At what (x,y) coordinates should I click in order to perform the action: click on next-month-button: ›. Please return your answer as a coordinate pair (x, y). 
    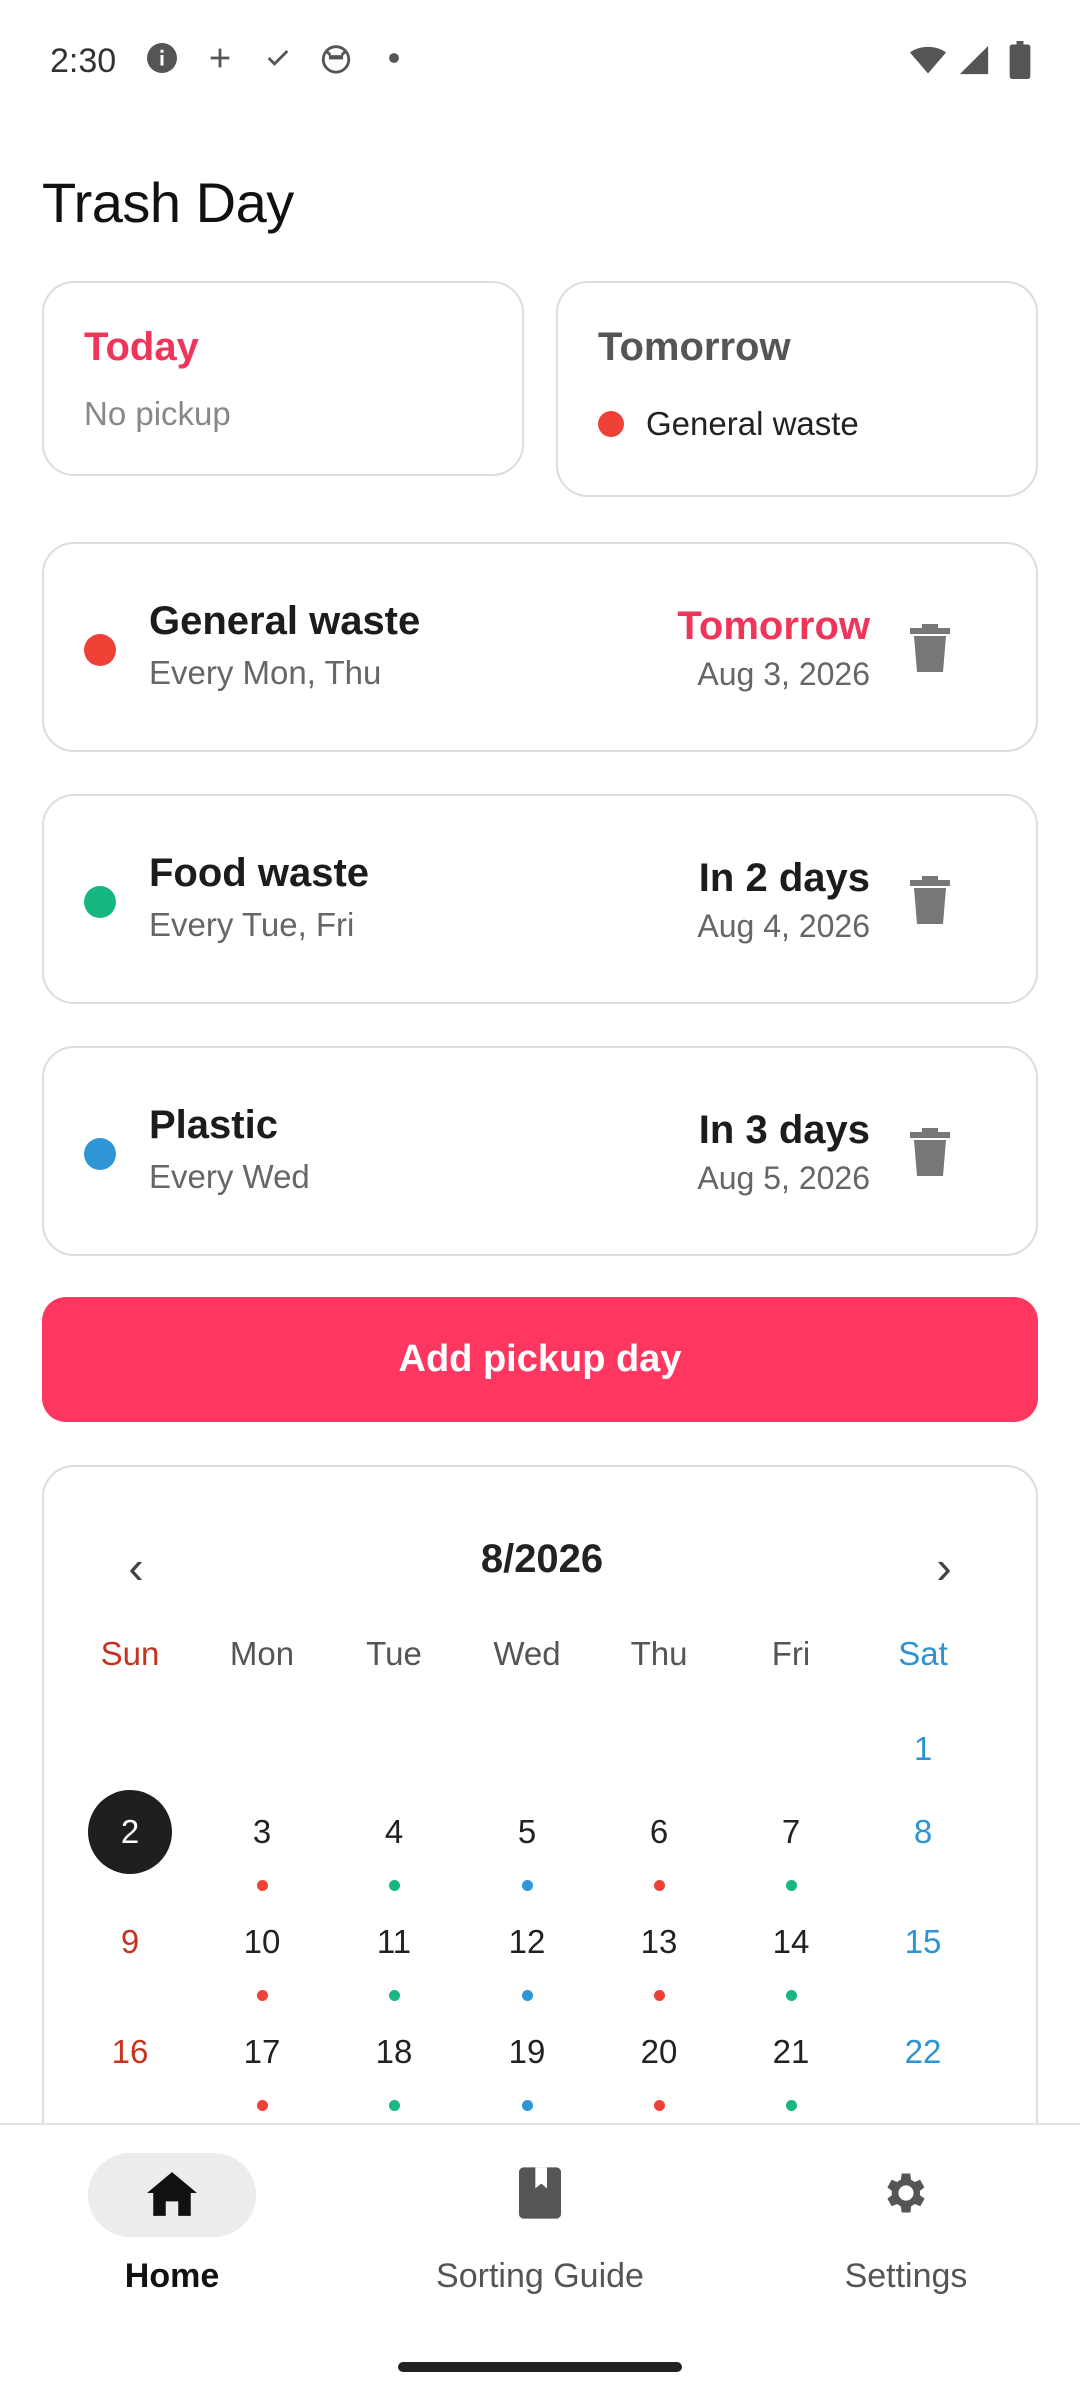
    Looking at the image, I should click on (944, 1567).